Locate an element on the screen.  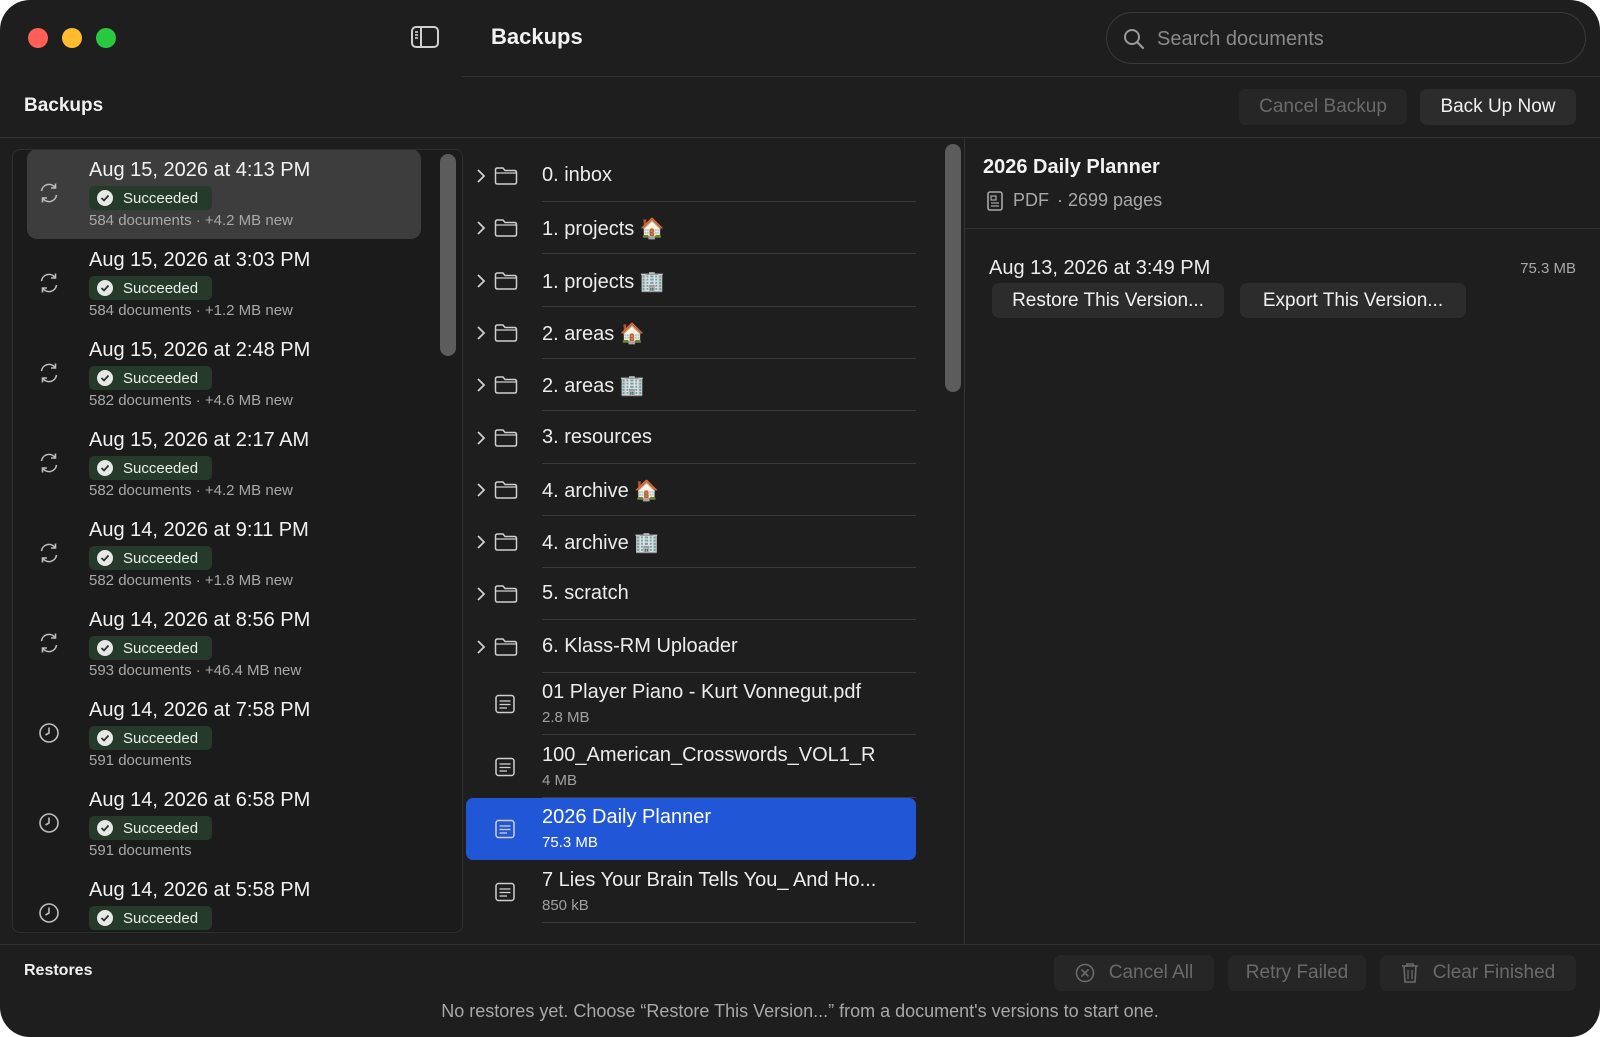
folder-row: 1. projects 🏠 is located at coordinates (696, 228).